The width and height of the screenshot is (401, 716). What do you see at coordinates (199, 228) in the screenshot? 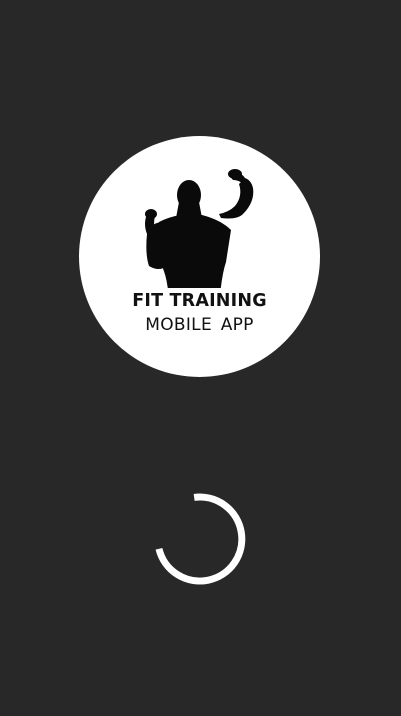
I see `bodybuilder-flexing-icon` at bounding box center [199, 228].